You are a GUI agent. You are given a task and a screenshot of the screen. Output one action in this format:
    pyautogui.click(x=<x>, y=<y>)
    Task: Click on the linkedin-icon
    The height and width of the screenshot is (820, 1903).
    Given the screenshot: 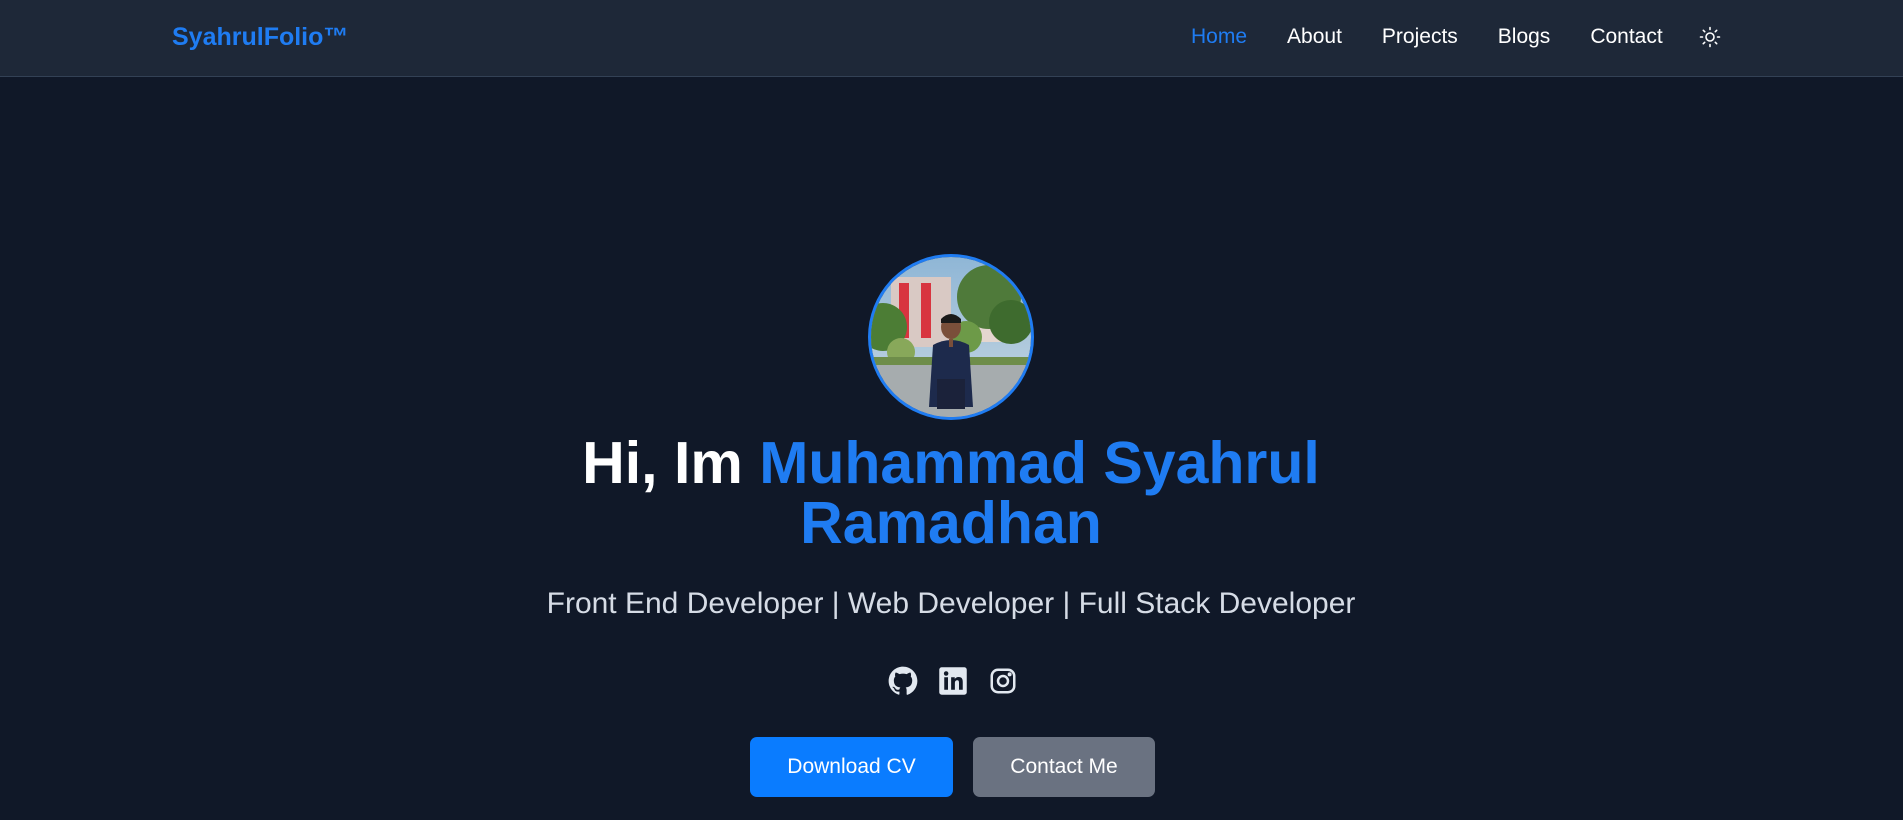 What is the action you would take?
    pyautogui.click(x=953, y=681)
    